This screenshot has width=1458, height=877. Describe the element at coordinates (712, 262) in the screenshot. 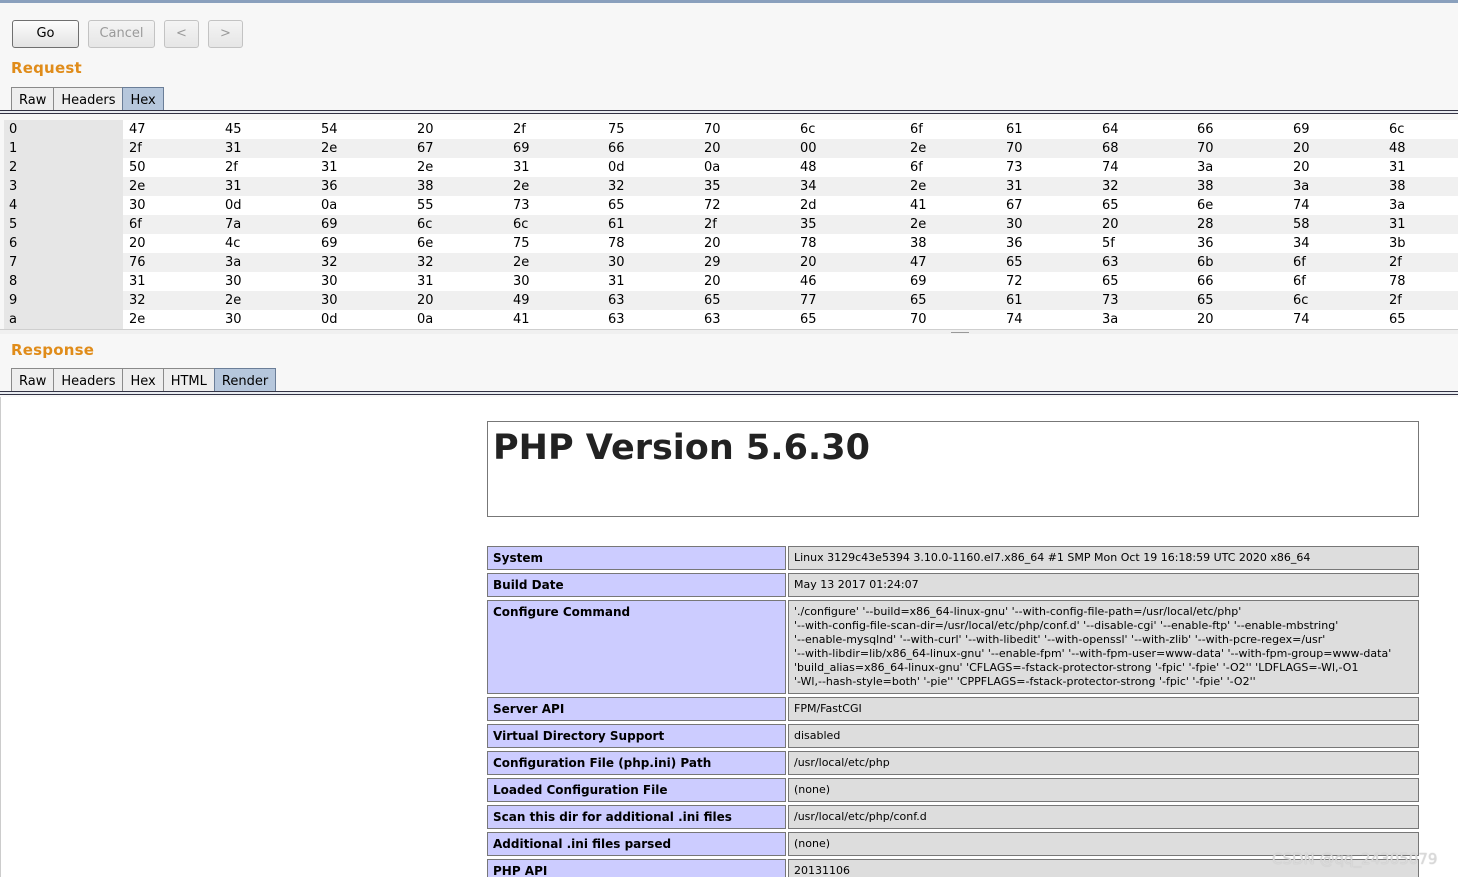

I see `hex-cell: 29` at that location.